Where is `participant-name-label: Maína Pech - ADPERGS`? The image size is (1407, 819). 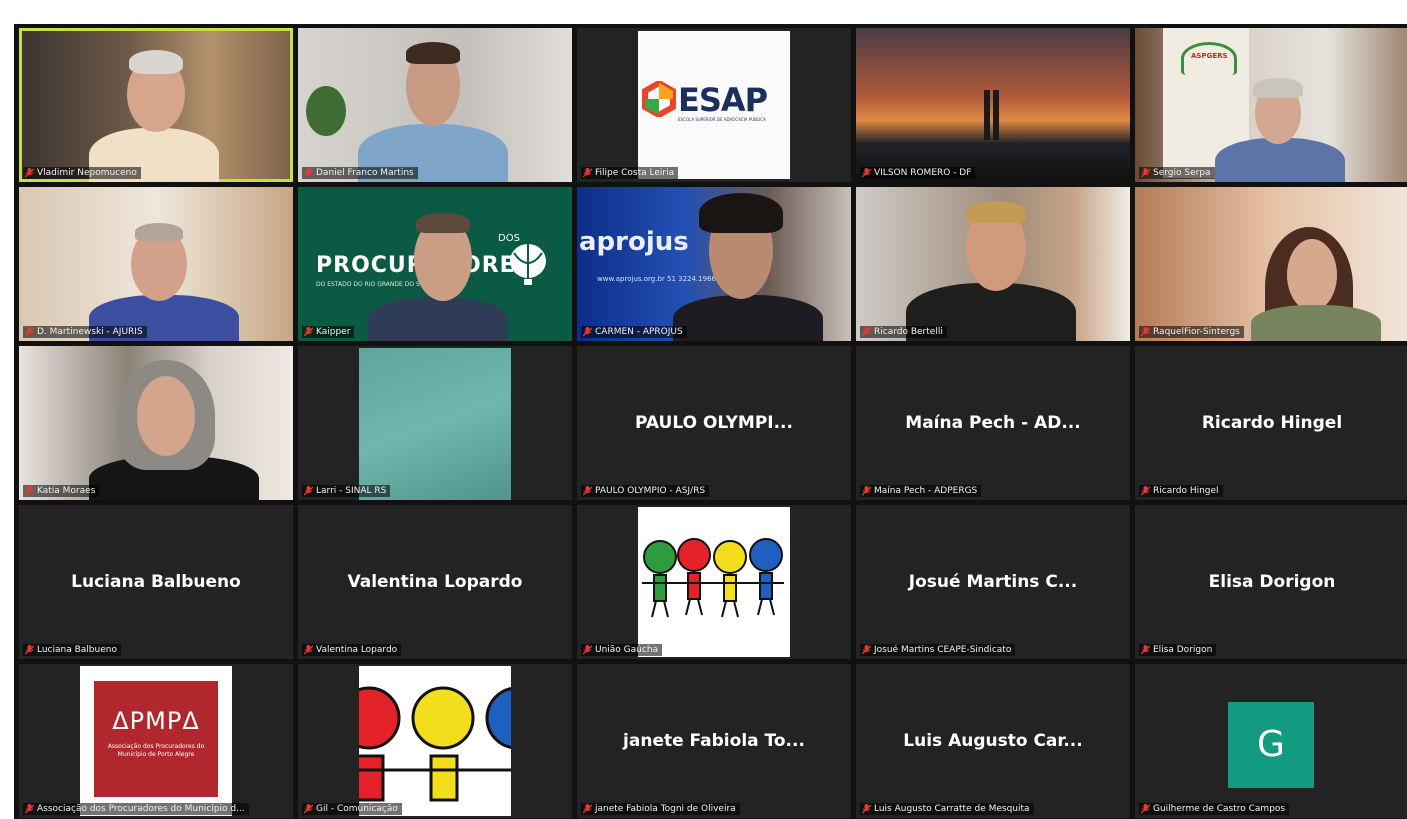
participant-name-label: Maína Pech - ADPERGS is located at coordinates (921, 491).